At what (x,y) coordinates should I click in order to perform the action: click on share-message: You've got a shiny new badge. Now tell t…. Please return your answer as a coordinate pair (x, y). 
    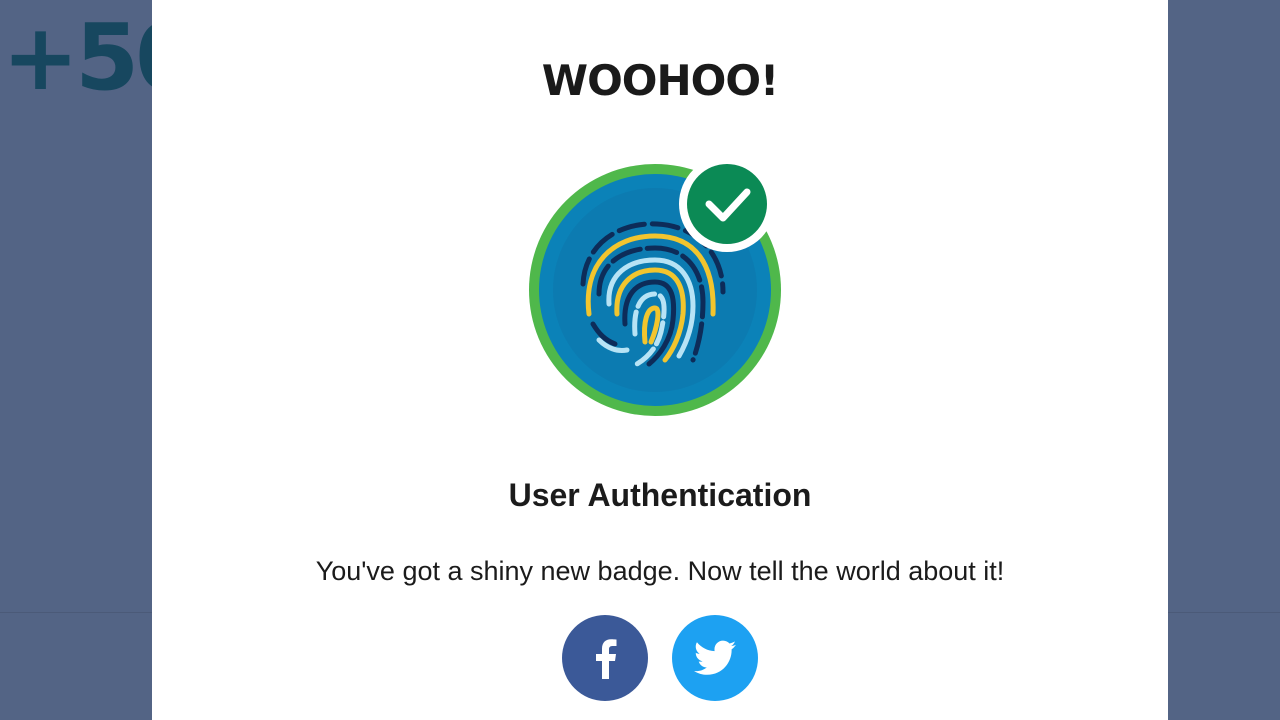
    Looking at the image, I should click on (660, 571).